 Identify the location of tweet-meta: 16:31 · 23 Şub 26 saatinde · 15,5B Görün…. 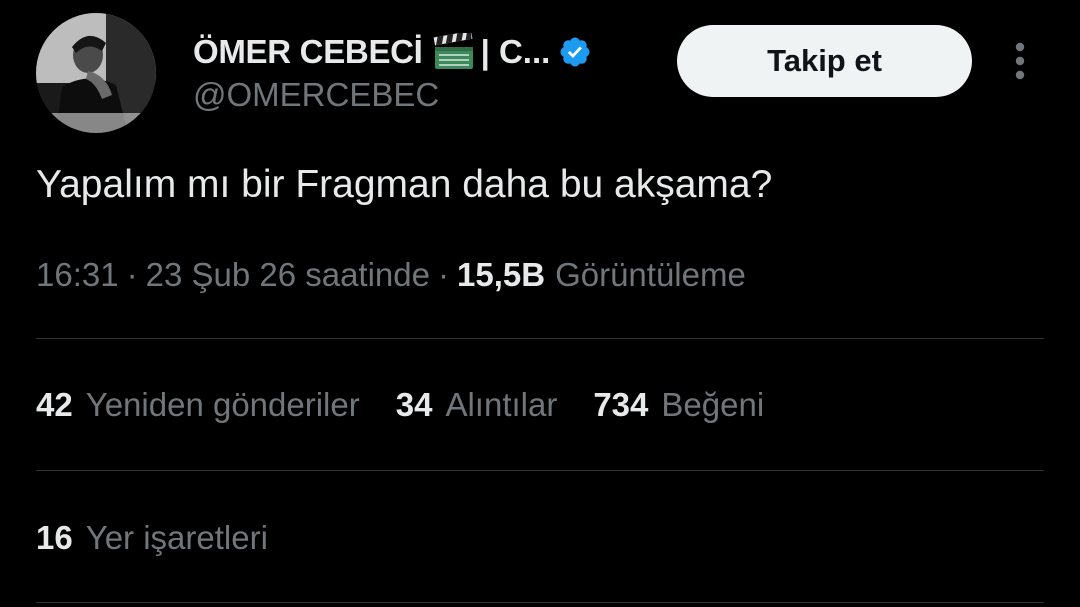
(391, 275).